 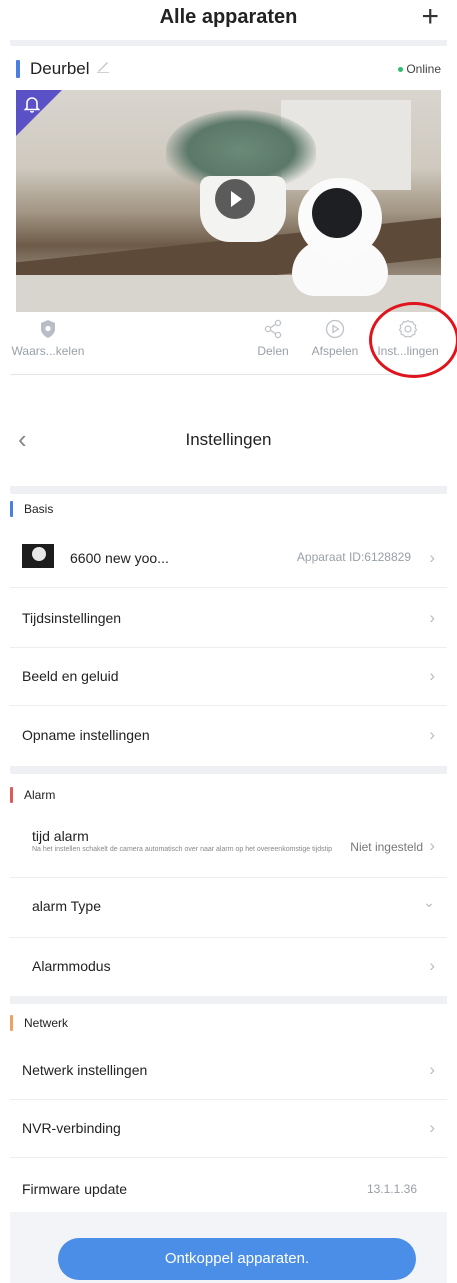 What do you see at coordinates (103, 68) in the screenshot?
I see `edit-icon` at bounding box center [103, 68].